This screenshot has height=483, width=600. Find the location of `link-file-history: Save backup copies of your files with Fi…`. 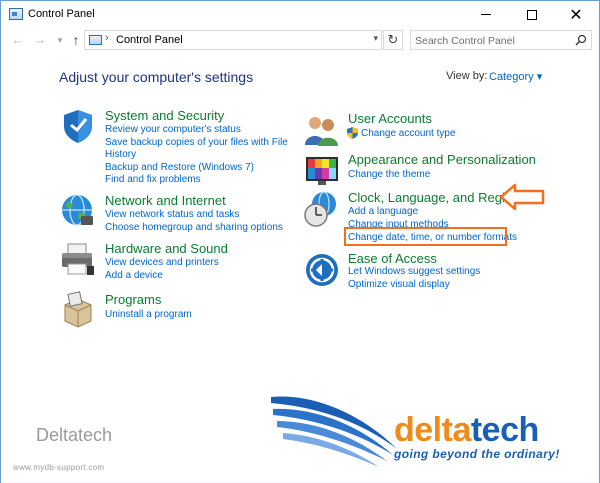

link-file-history: Save backup copies of your files with Fi… is located at coordinates (196, 142).